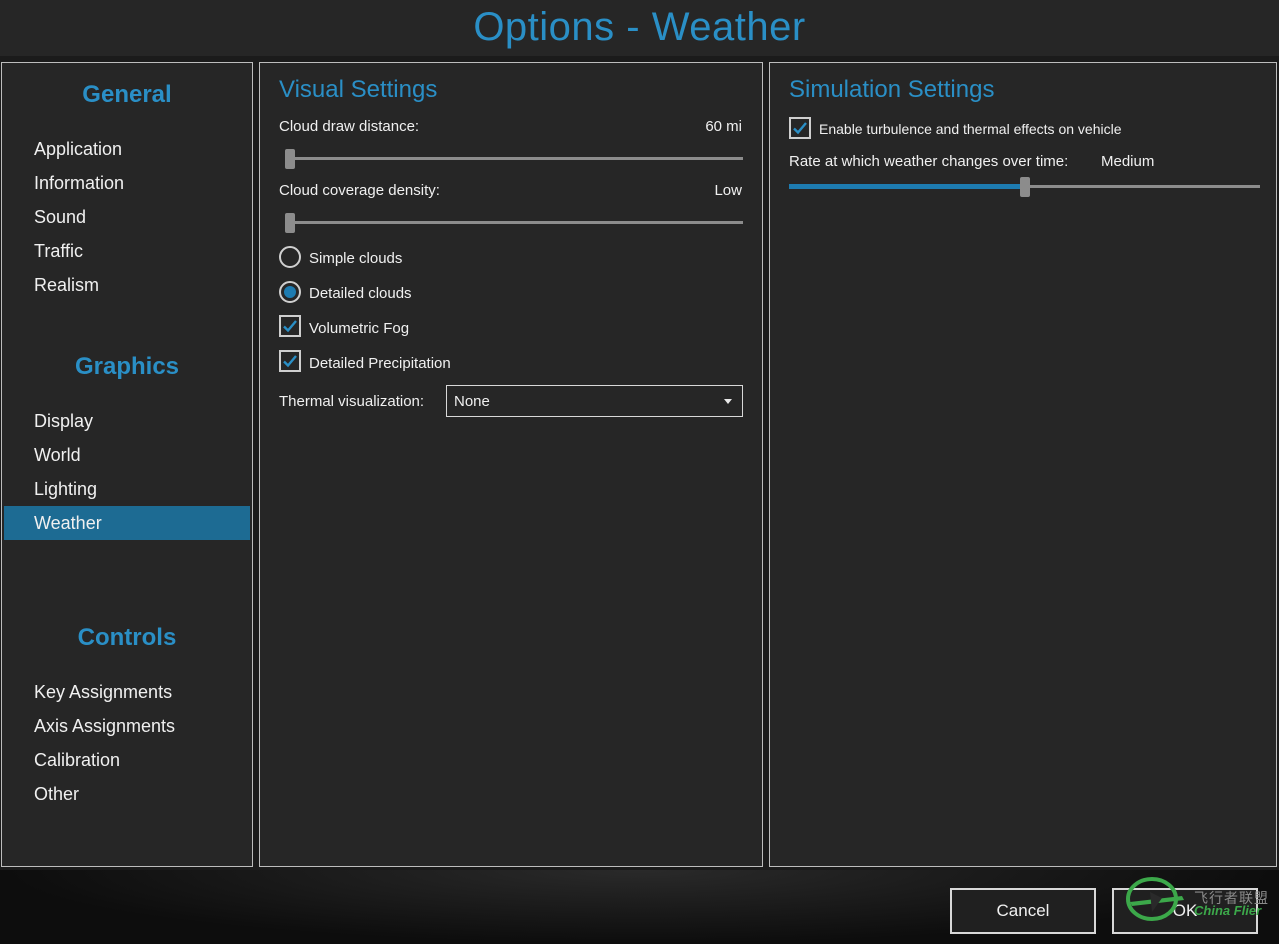 This screenshot has height=944, width=1279. Describe the element at coordinates (127, 366) in the screenshot. I see `section-title-graphics: Graphics` at that location.